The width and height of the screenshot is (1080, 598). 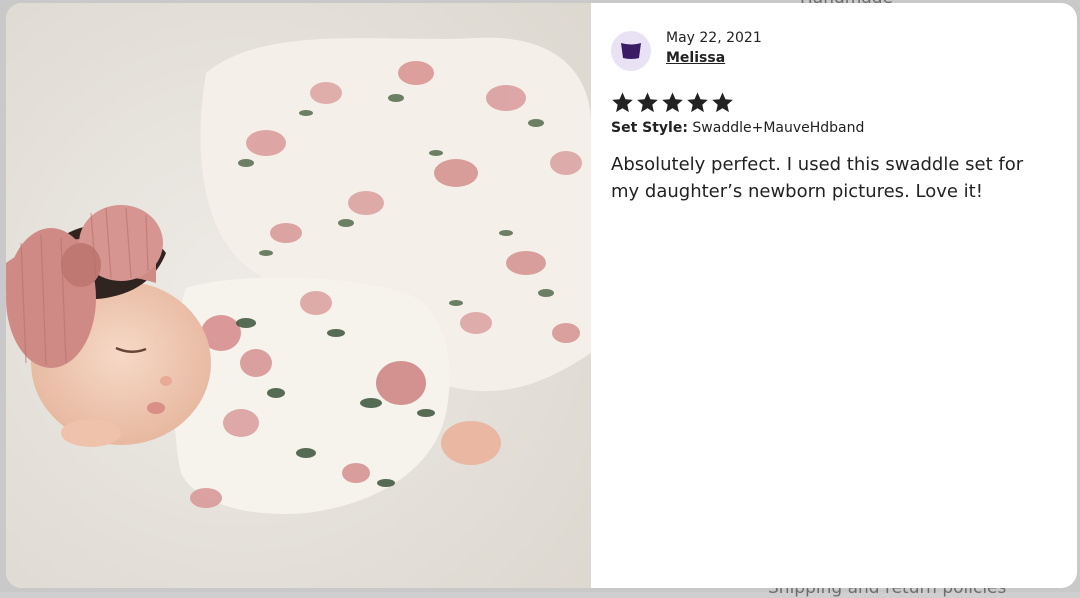 I want to click on avatar, so click(x=631, y=51).